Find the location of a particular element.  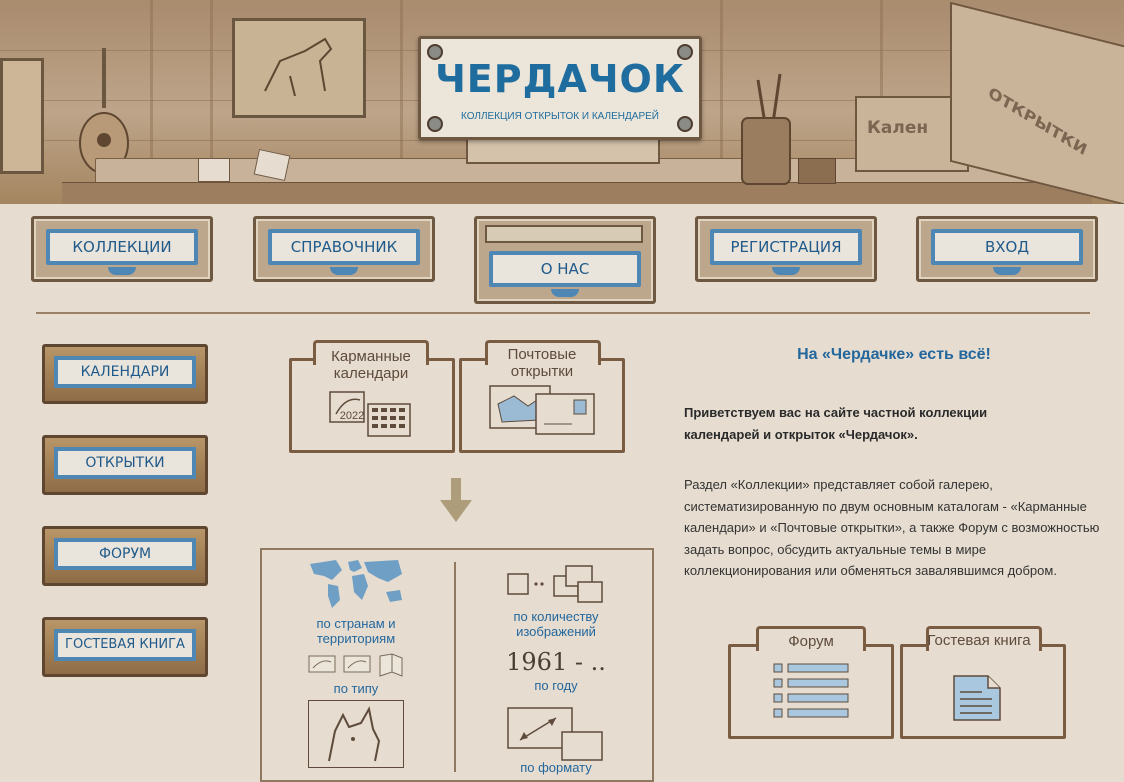

image-count-icon is located at coordinates (556, 585).